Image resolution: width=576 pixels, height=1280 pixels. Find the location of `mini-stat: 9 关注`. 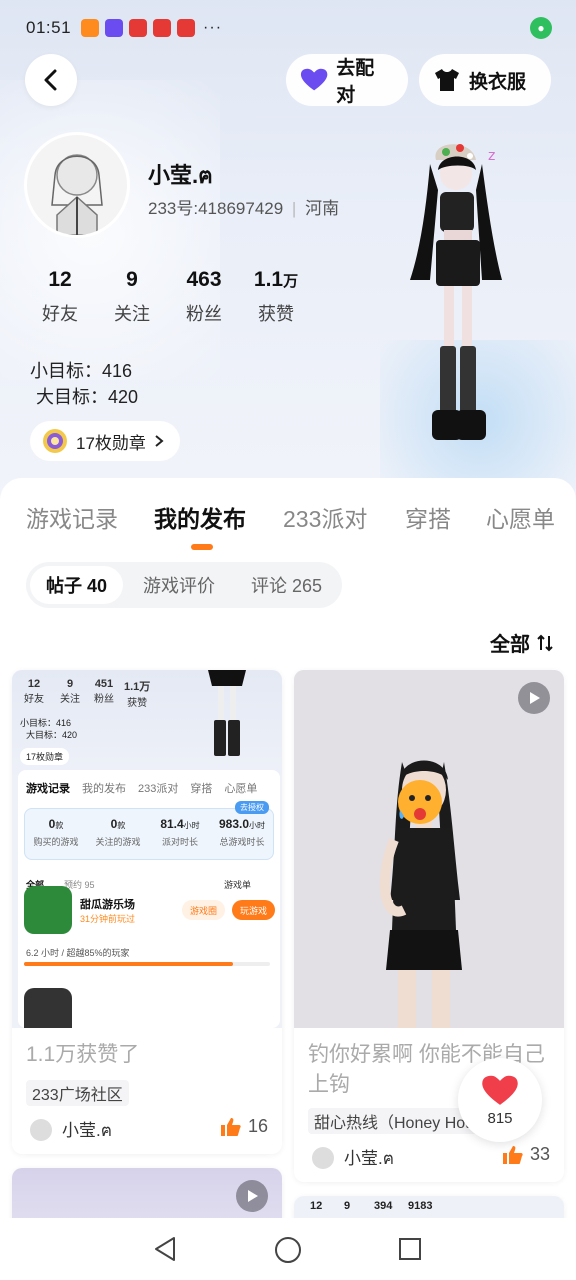

mini-stat: 9 关注 is located at coordinates (70, 691).